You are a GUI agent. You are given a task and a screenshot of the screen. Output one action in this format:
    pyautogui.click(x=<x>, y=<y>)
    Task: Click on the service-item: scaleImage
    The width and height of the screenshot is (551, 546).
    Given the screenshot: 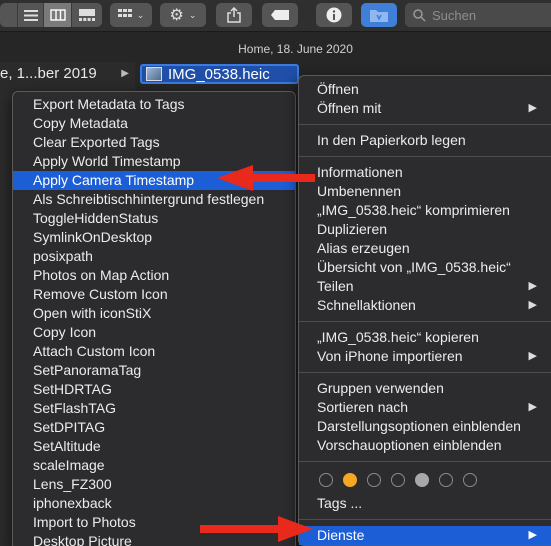 What is the action you would take?
    pyautogui.click(x=154, y=465)
    